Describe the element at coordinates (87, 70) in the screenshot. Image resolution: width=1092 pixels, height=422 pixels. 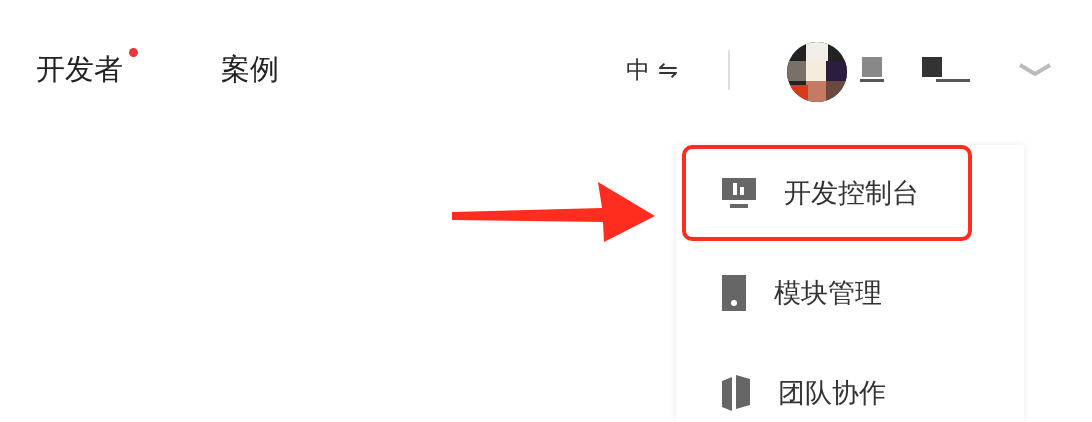
I see `nav-link: 开发者` at that location.